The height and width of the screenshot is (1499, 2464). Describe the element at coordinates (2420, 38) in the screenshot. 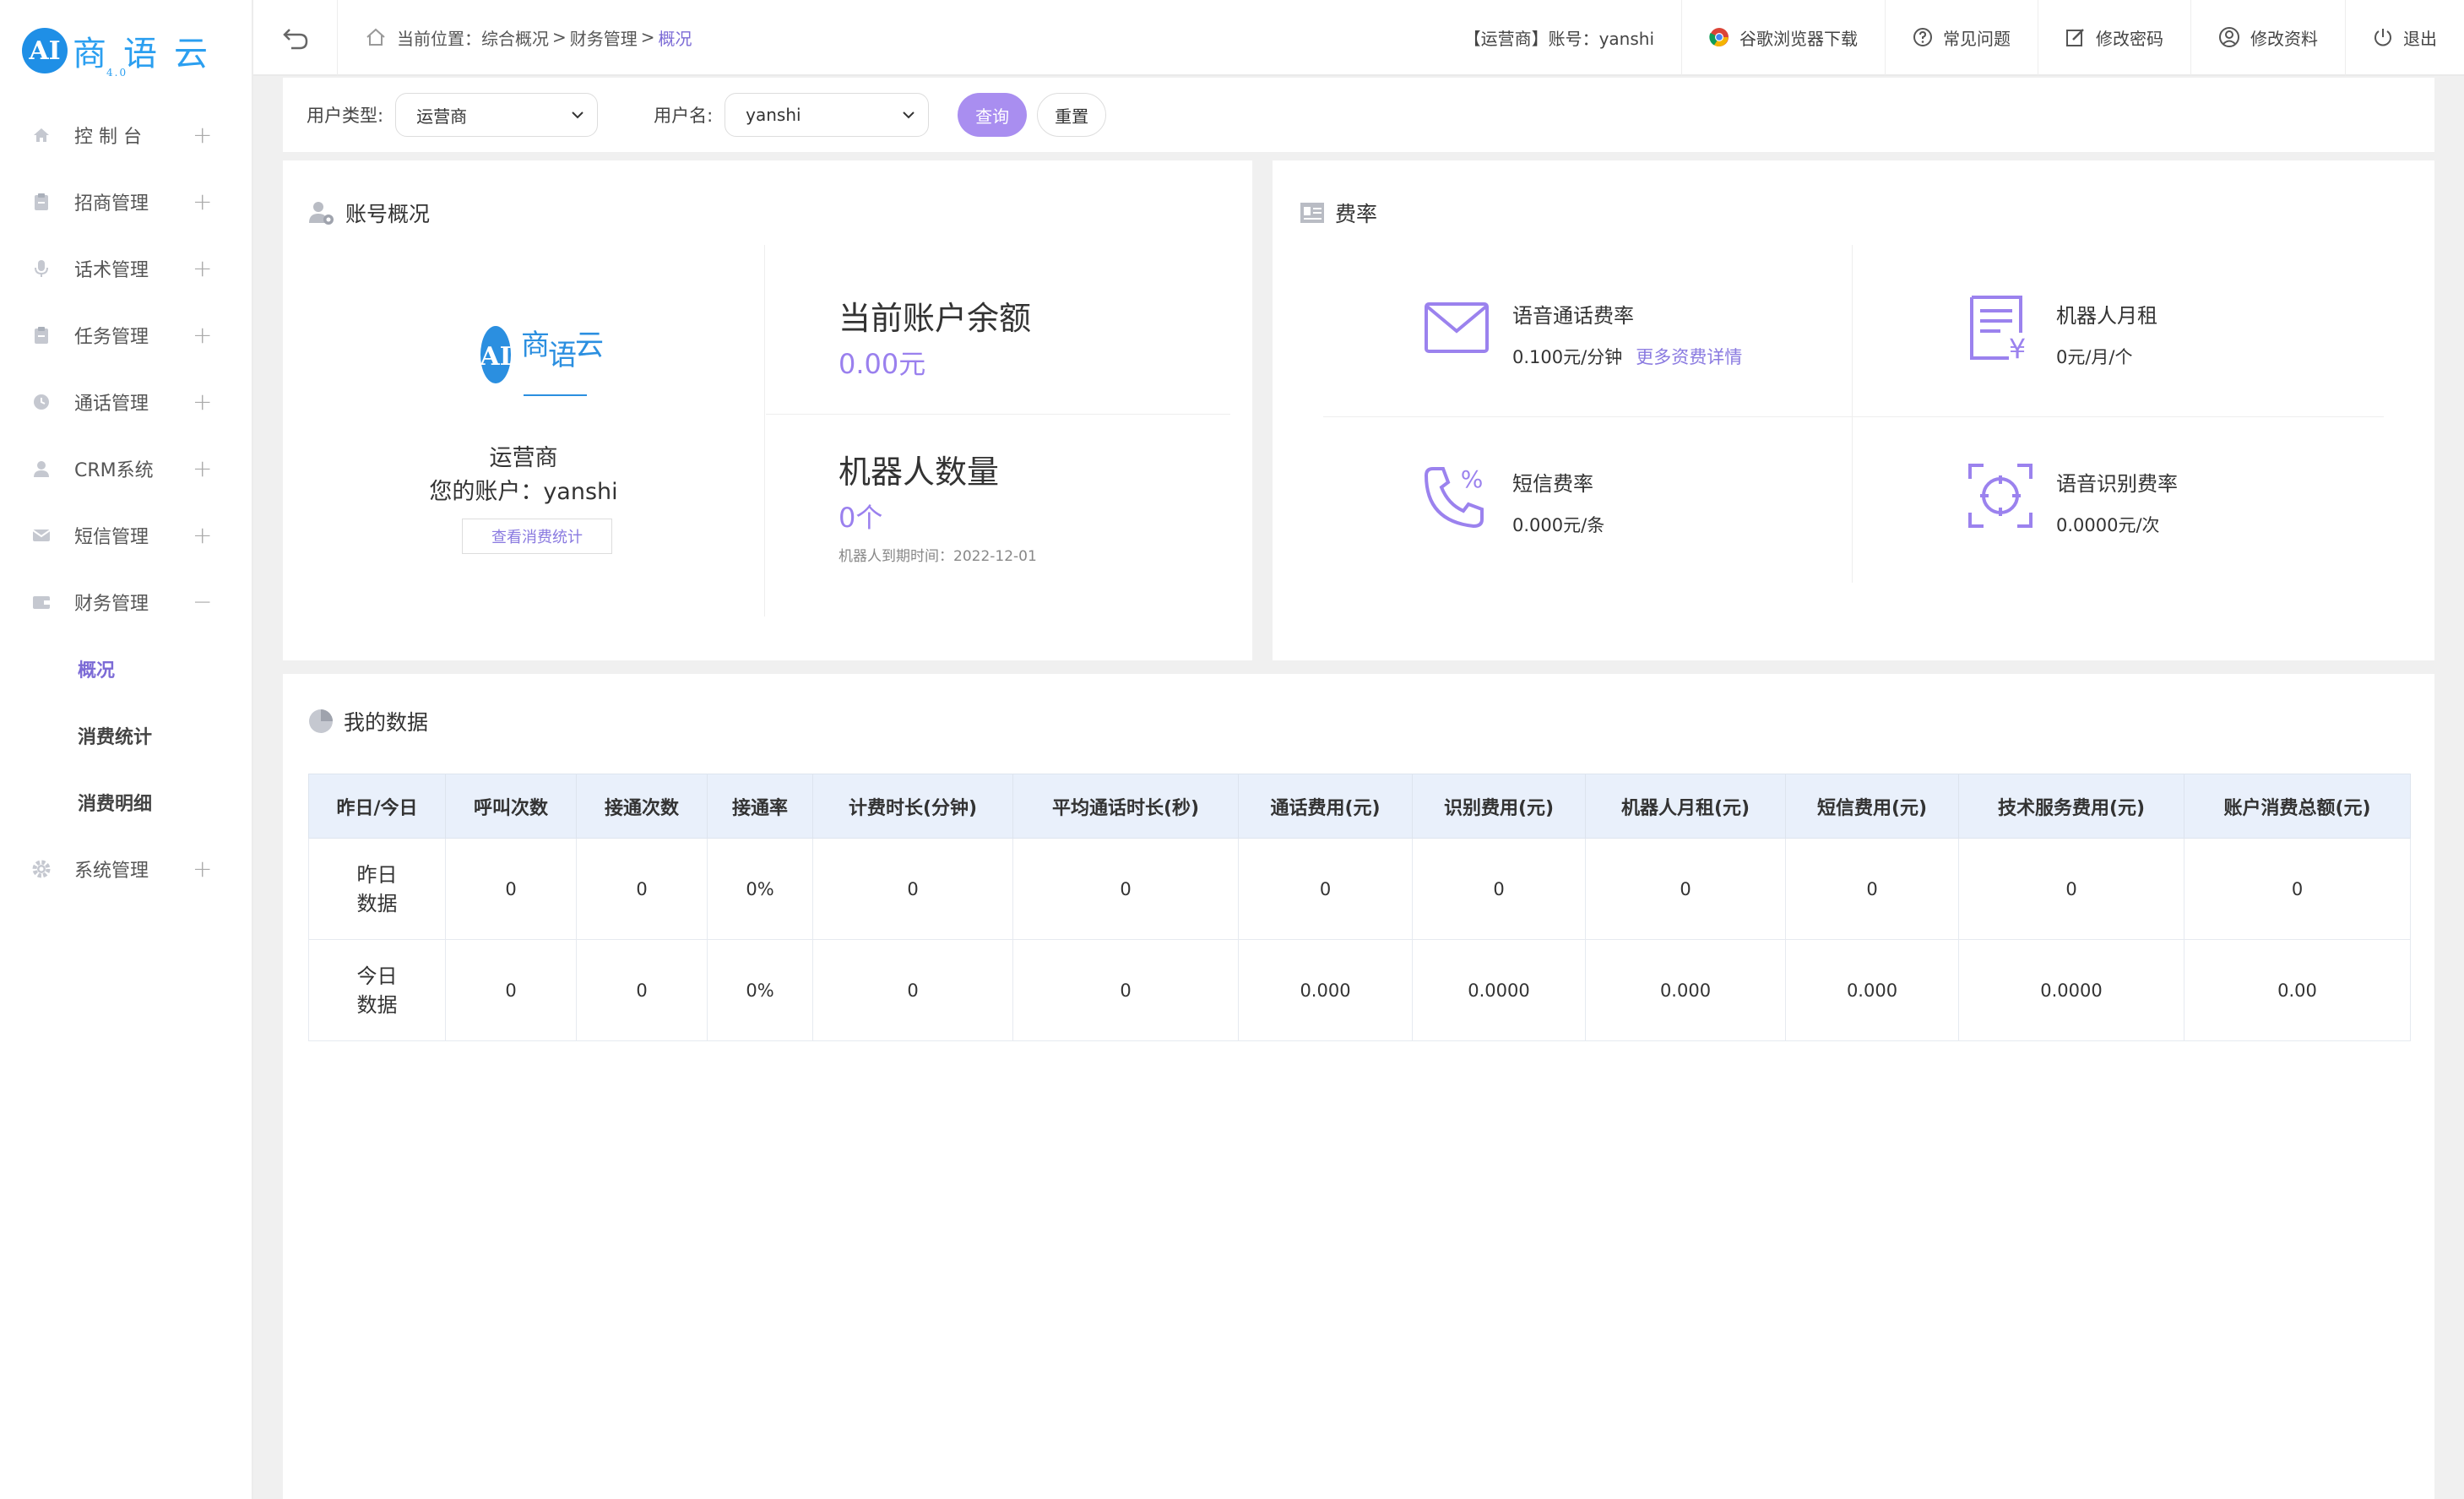

I see `logout-label: 退出` at that location.